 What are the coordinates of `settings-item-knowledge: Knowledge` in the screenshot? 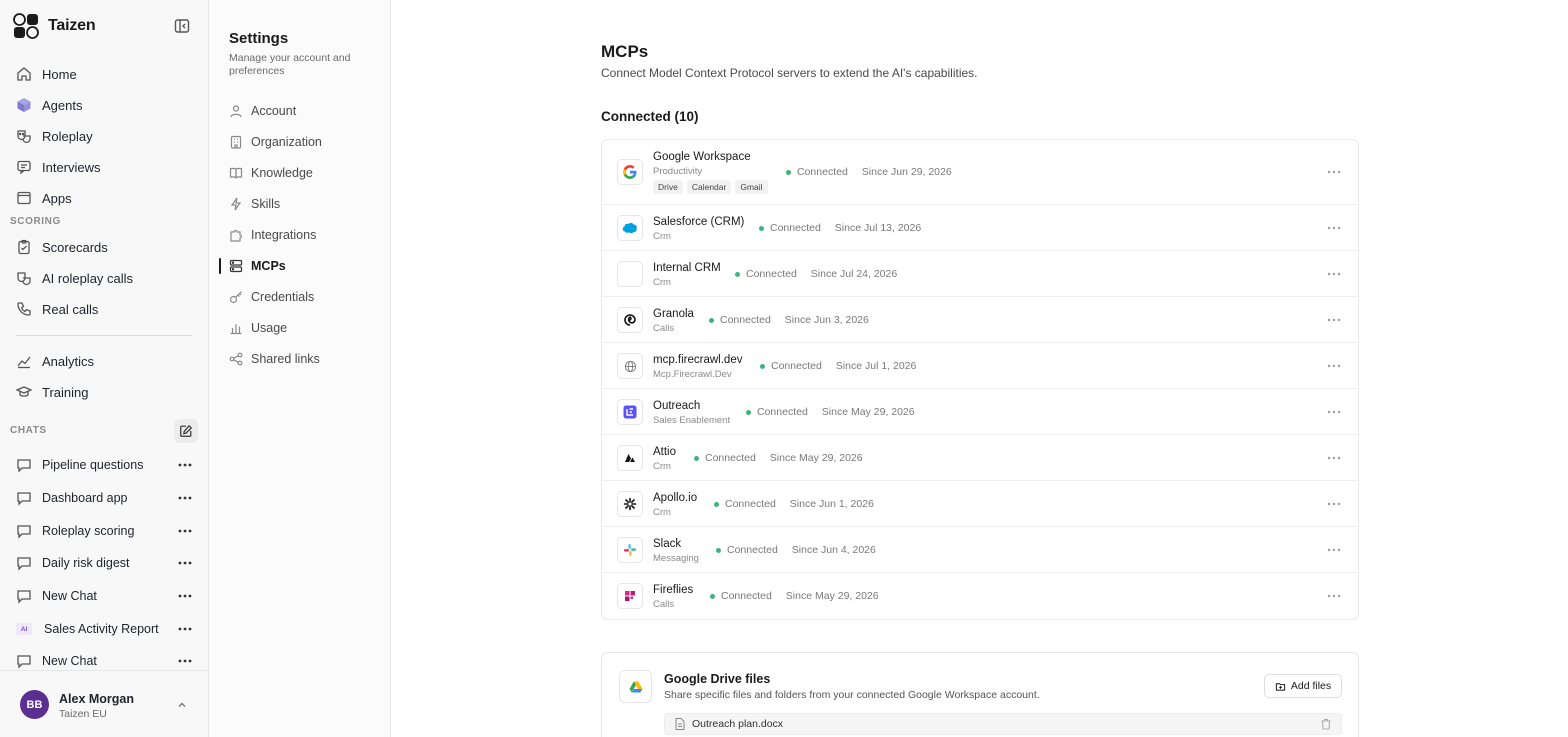 It's located at (304, 173).